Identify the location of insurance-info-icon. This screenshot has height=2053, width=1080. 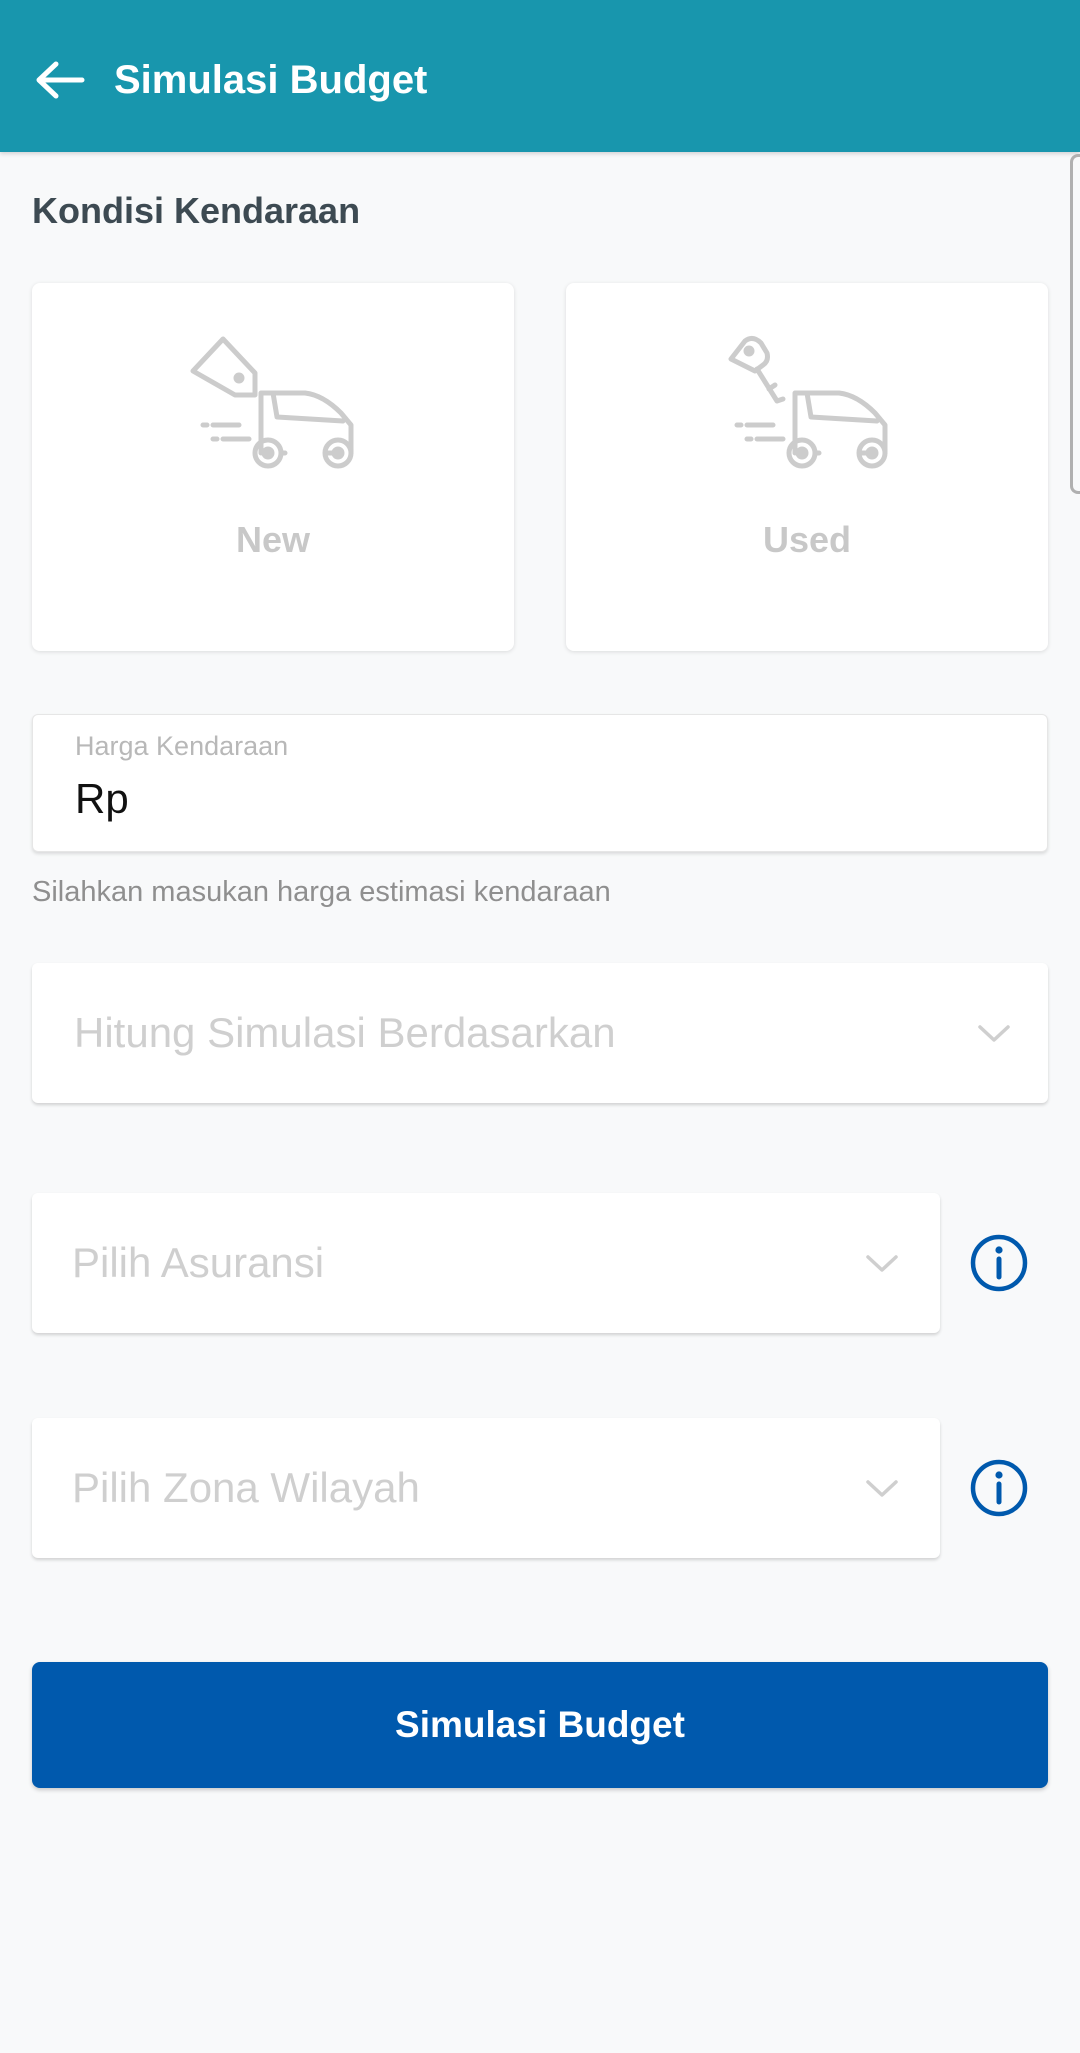
(999, 1263).